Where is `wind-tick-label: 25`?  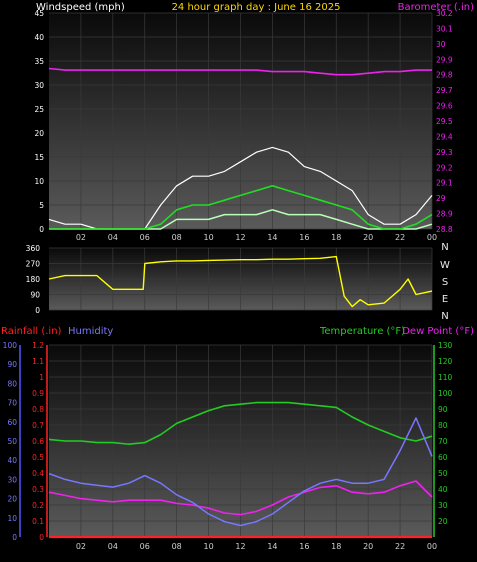
wind-tick-label: 25 is located at coordinates (39, 109).